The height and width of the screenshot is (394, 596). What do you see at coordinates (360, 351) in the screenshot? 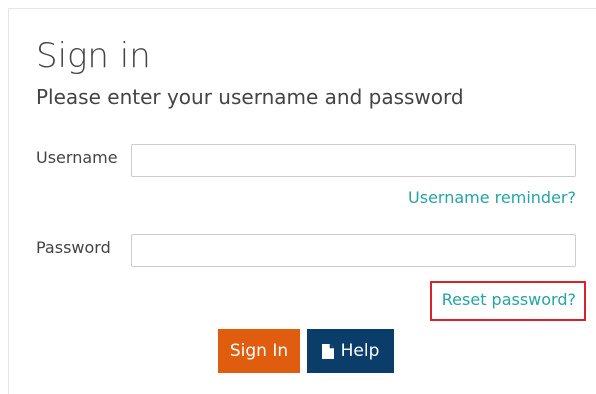
I see `help-button-label: Help` at bounding box center [360, 351].